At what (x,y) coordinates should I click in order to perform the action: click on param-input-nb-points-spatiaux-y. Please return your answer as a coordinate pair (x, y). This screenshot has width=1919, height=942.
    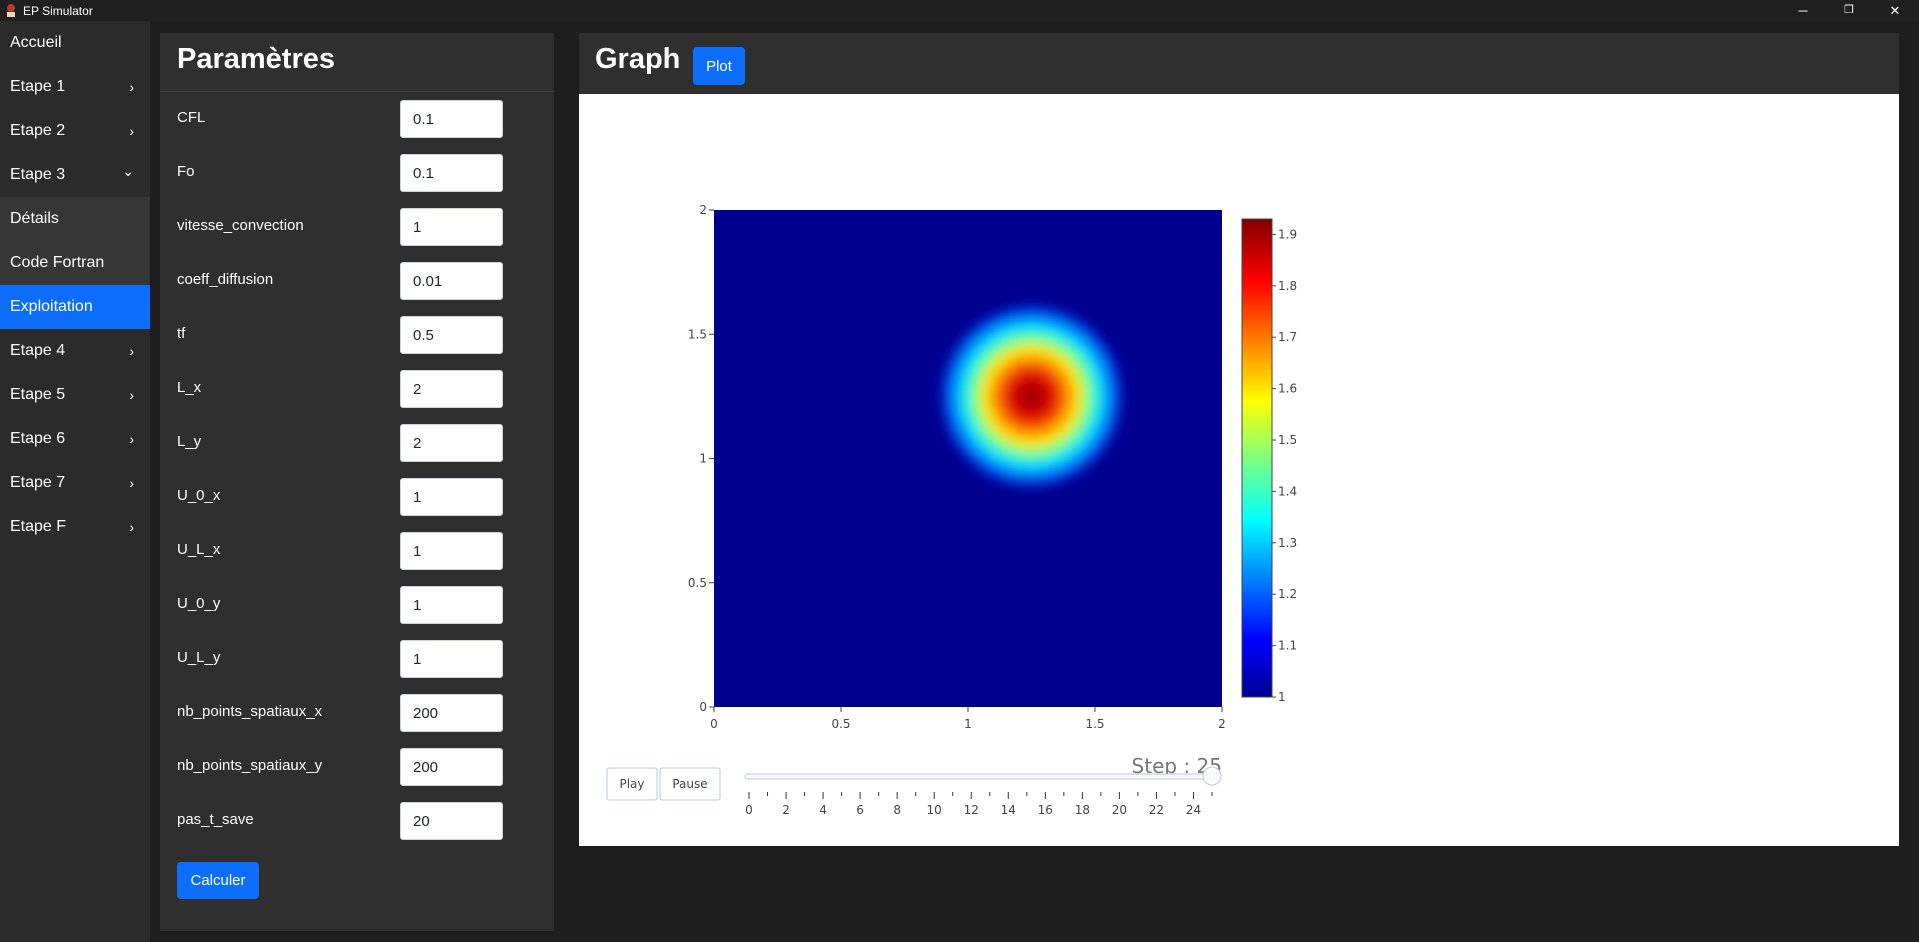
    Looking at the image, I should click on (451, 767).